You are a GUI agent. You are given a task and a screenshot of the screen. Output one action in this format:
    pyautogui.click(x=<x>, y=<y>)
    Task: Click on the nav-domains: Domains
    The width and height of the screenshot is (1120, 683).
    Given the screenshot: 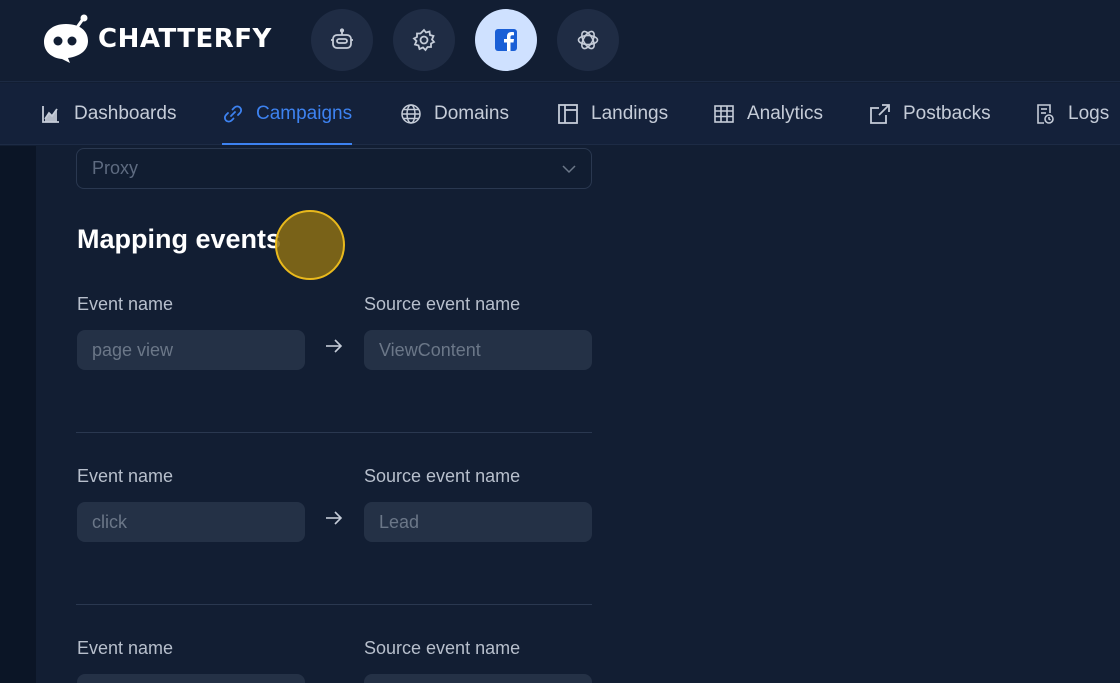 What is the action you would take?
    pyautogui.click(x=454, y=114)
    